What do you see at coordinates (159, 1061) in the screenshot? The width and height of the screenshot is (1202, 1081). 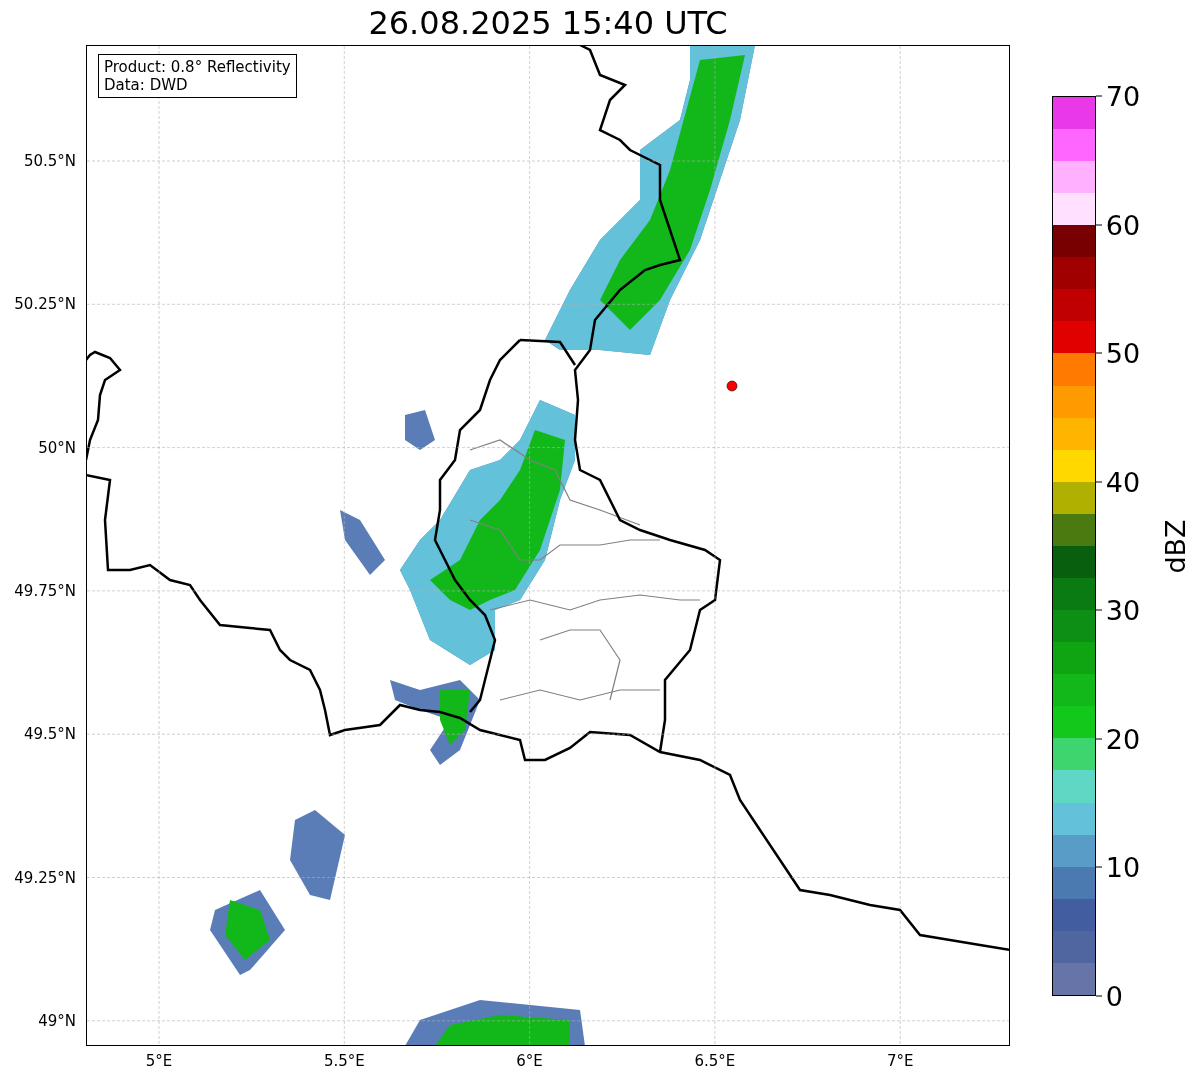 I see `longitude-label: 5°E` at bounding box center [159, 1061].